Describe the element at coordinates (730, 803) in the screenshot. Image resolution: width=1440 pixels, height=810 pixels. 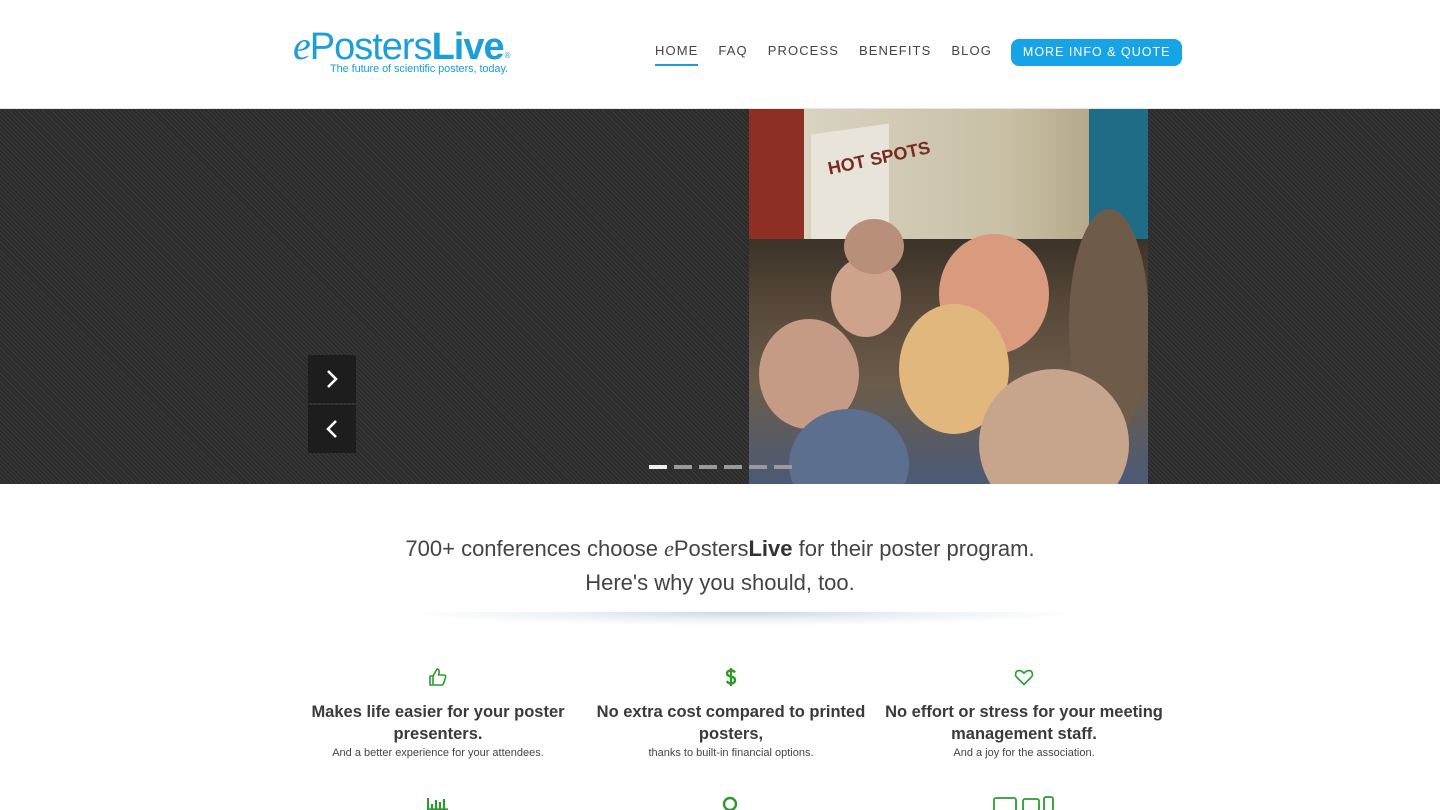
I see `search-icon` at that location.